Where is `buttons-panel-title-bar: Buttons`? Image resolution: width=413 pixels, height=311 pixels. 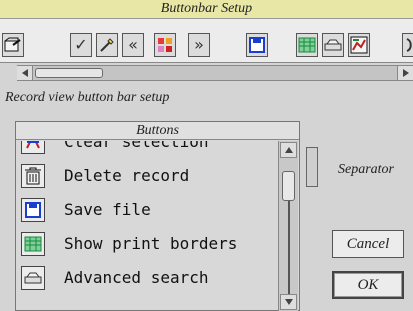 buttons-panel-title-bar: Buttons is located at coordinates (157, 131).